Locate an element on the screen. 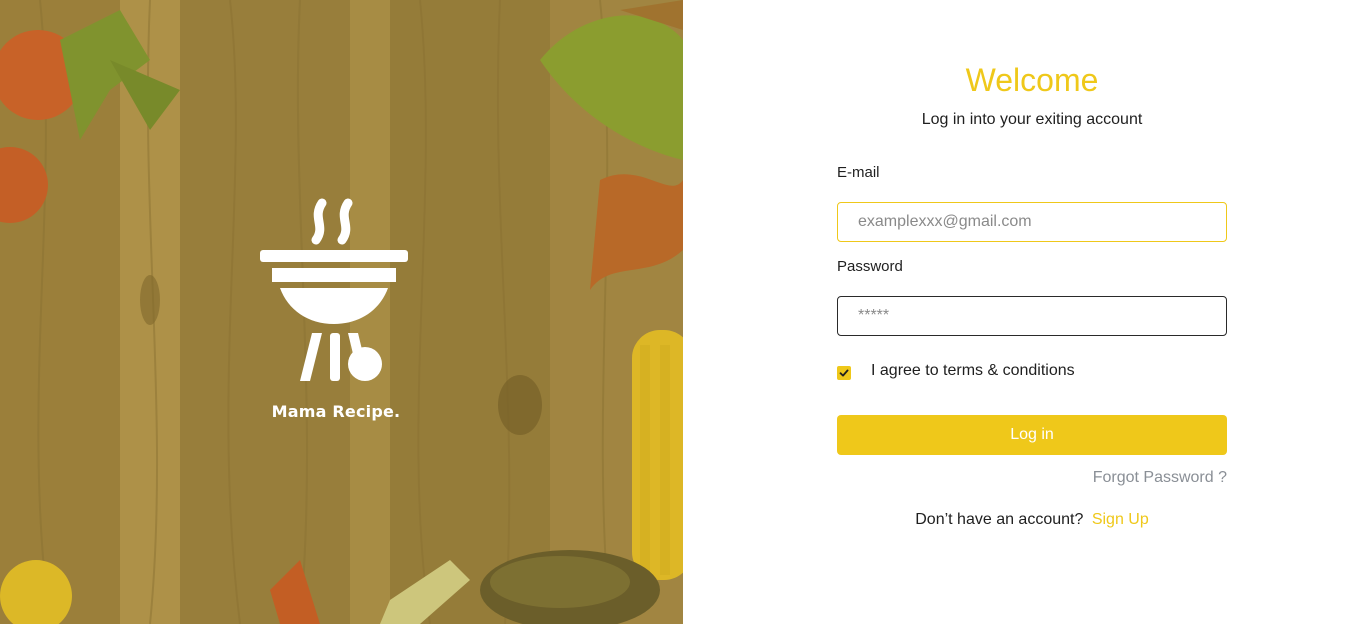 The width and height of the screenshot is (1351, 624). signup-prompt: Don’t have an account? is located at coordinates (999, 519).